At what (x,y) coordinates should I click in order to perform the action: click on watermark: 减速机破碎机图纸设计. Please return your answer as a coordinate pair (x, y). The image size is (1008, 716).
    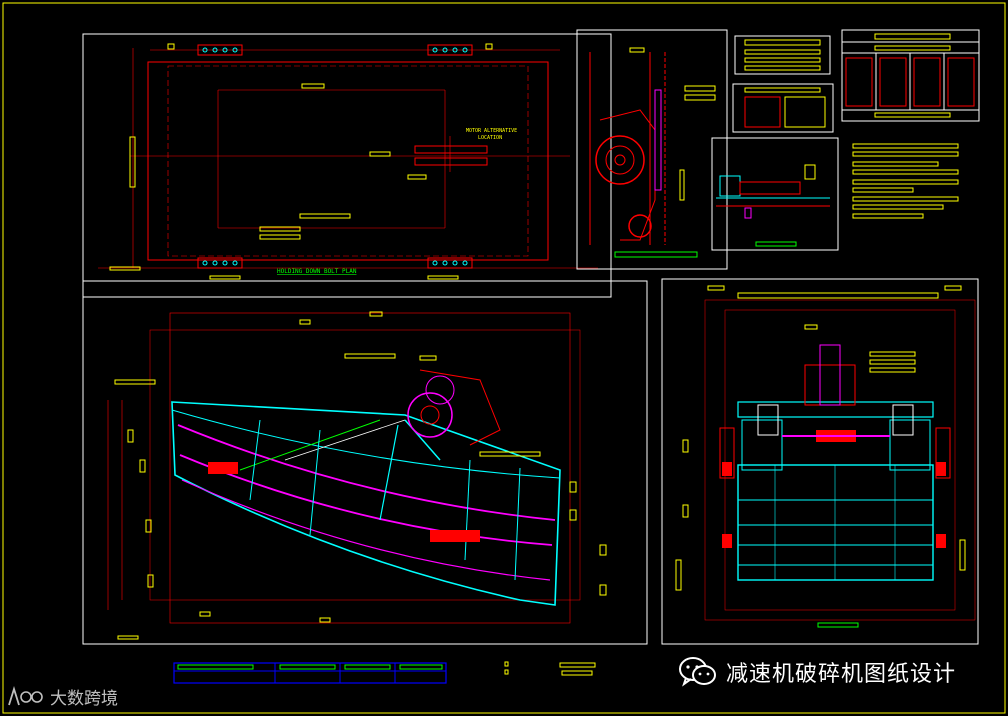
    Looking at the image, I should click on (817, 672).